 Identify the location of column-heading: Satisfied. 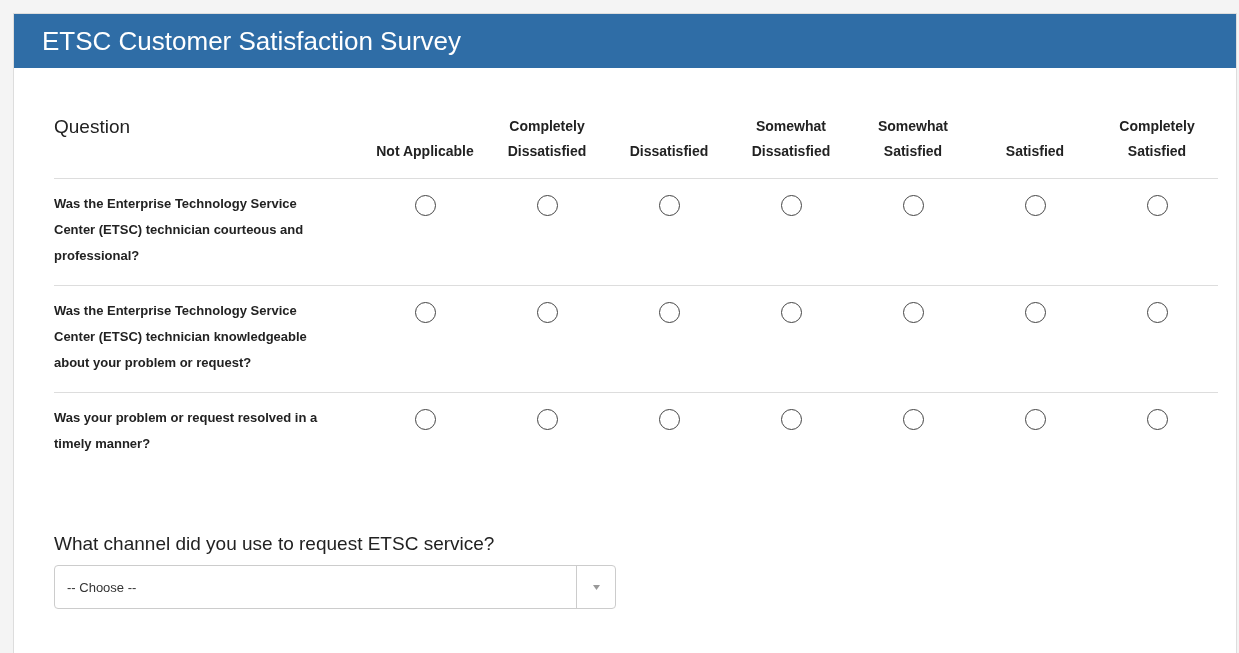
(1035, 151).